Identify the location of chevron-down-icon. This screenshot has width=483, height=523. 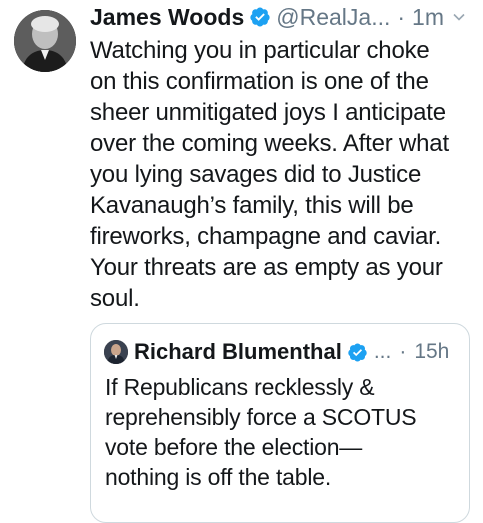
(459, 17).